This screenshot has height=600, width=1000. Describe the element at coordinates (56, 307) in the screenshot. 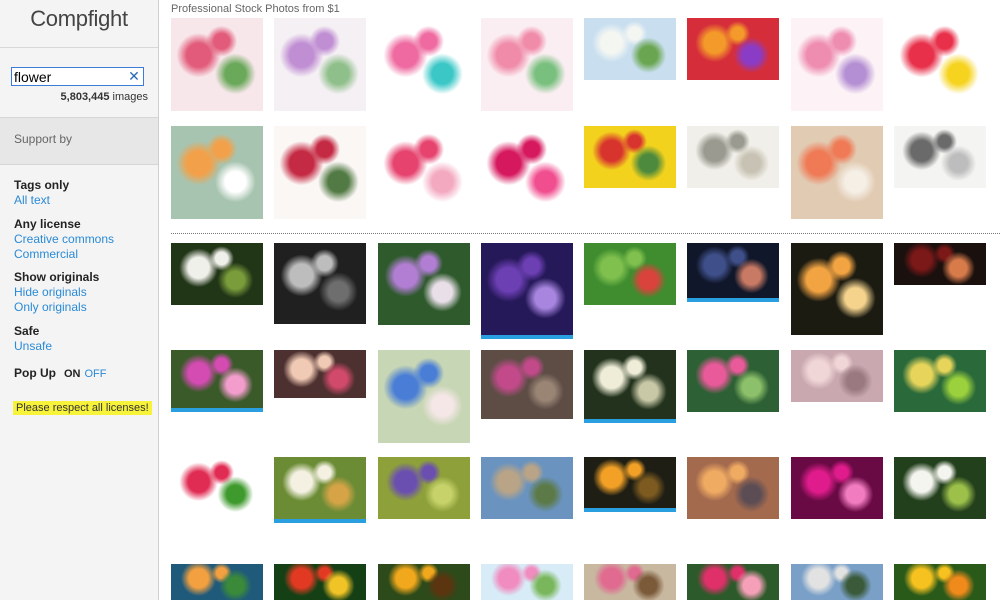

I see `filter-link-only-originals: Only originals` at that location.